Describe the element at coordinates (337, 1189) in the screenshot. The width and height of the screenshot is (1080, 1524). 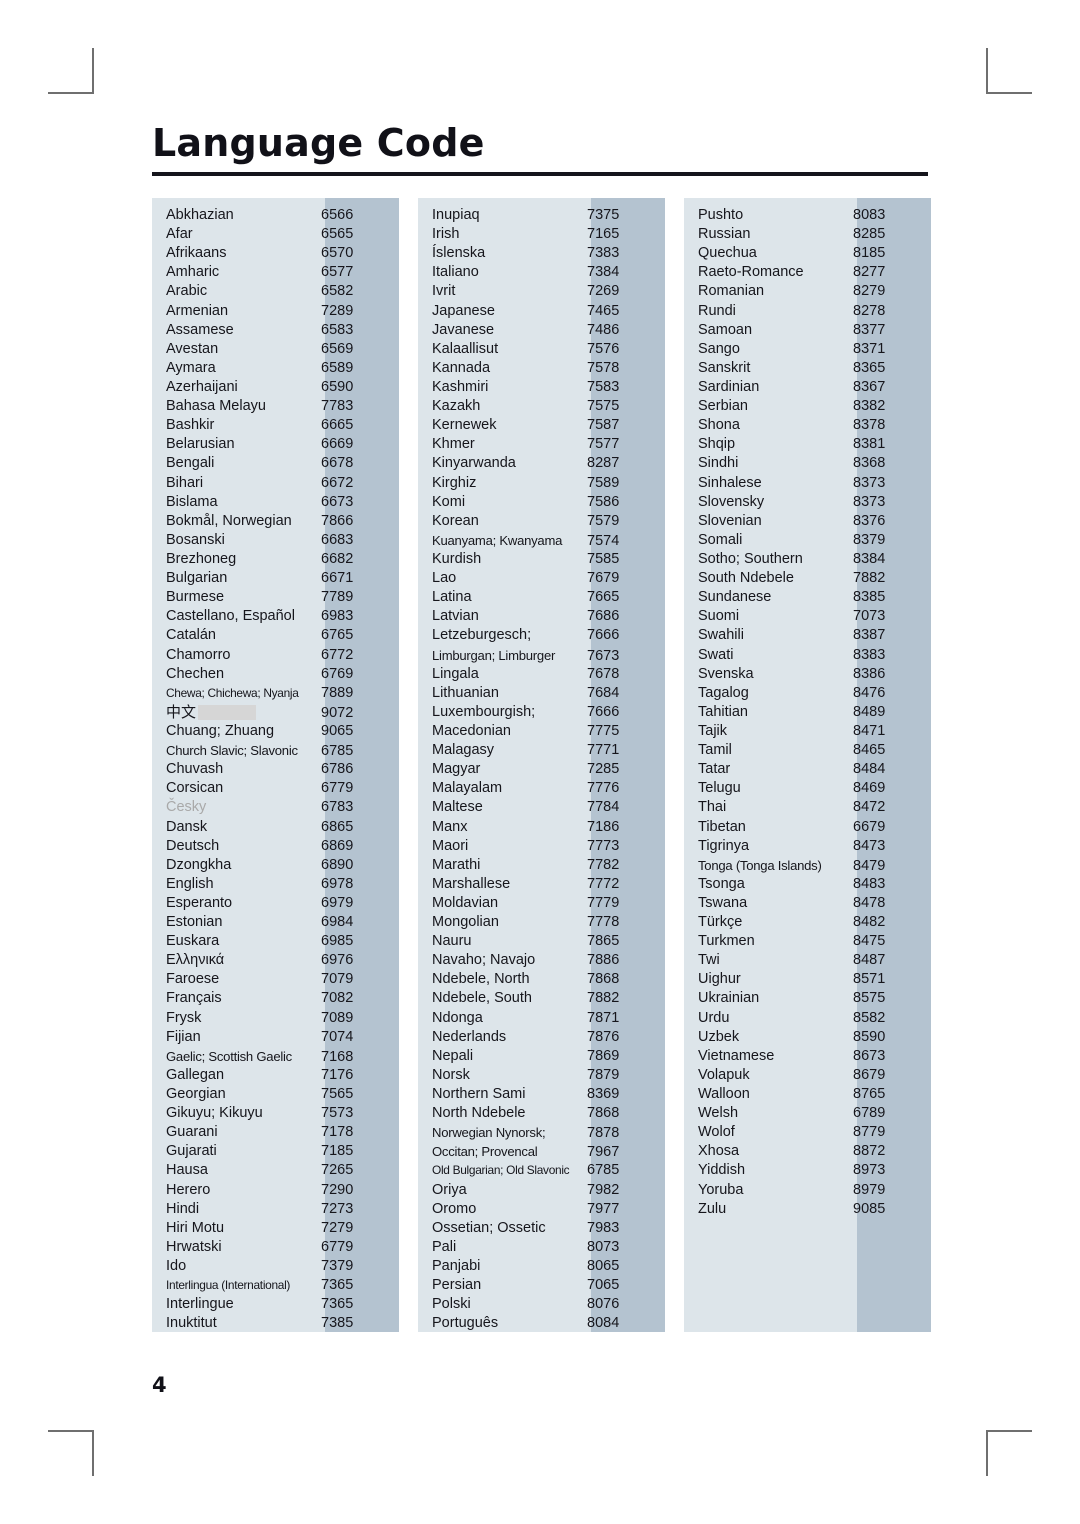
I see `language-code: 7290` at that location.